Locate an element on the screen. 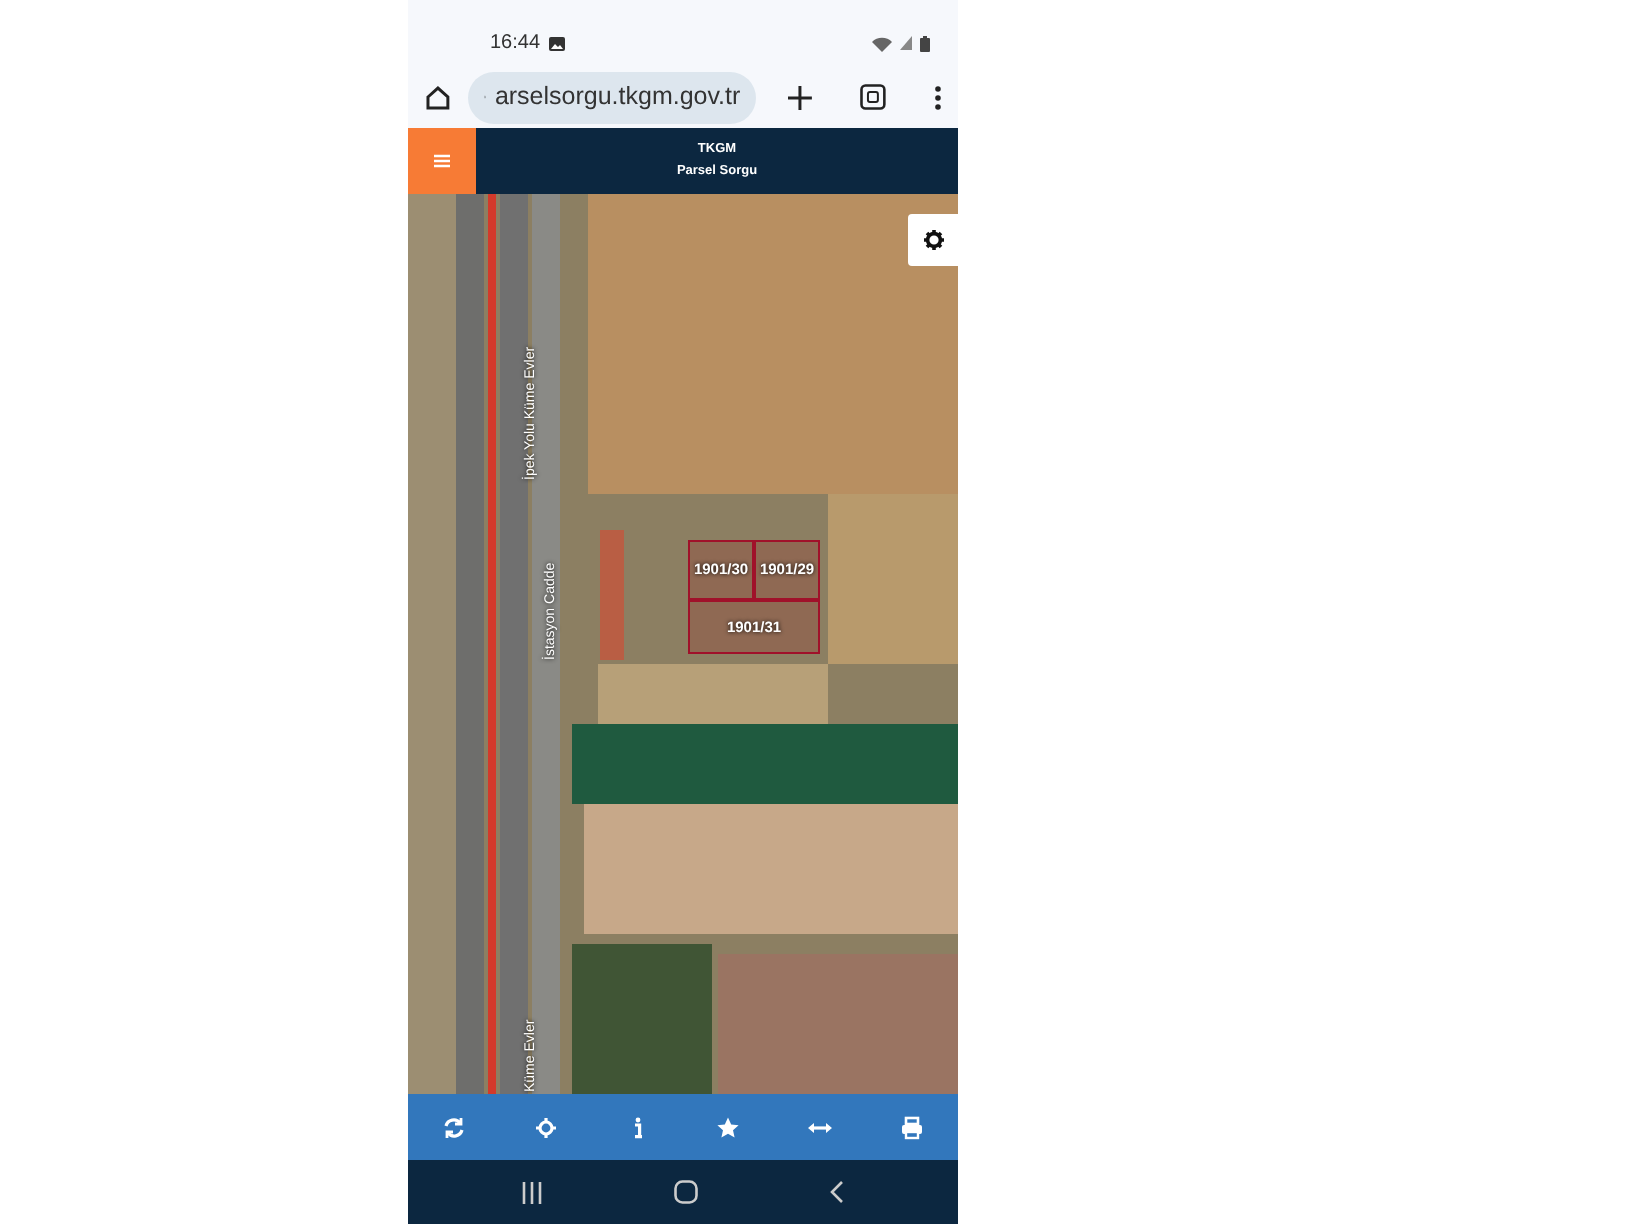  settings-icon is located at coordinates (933, 240).